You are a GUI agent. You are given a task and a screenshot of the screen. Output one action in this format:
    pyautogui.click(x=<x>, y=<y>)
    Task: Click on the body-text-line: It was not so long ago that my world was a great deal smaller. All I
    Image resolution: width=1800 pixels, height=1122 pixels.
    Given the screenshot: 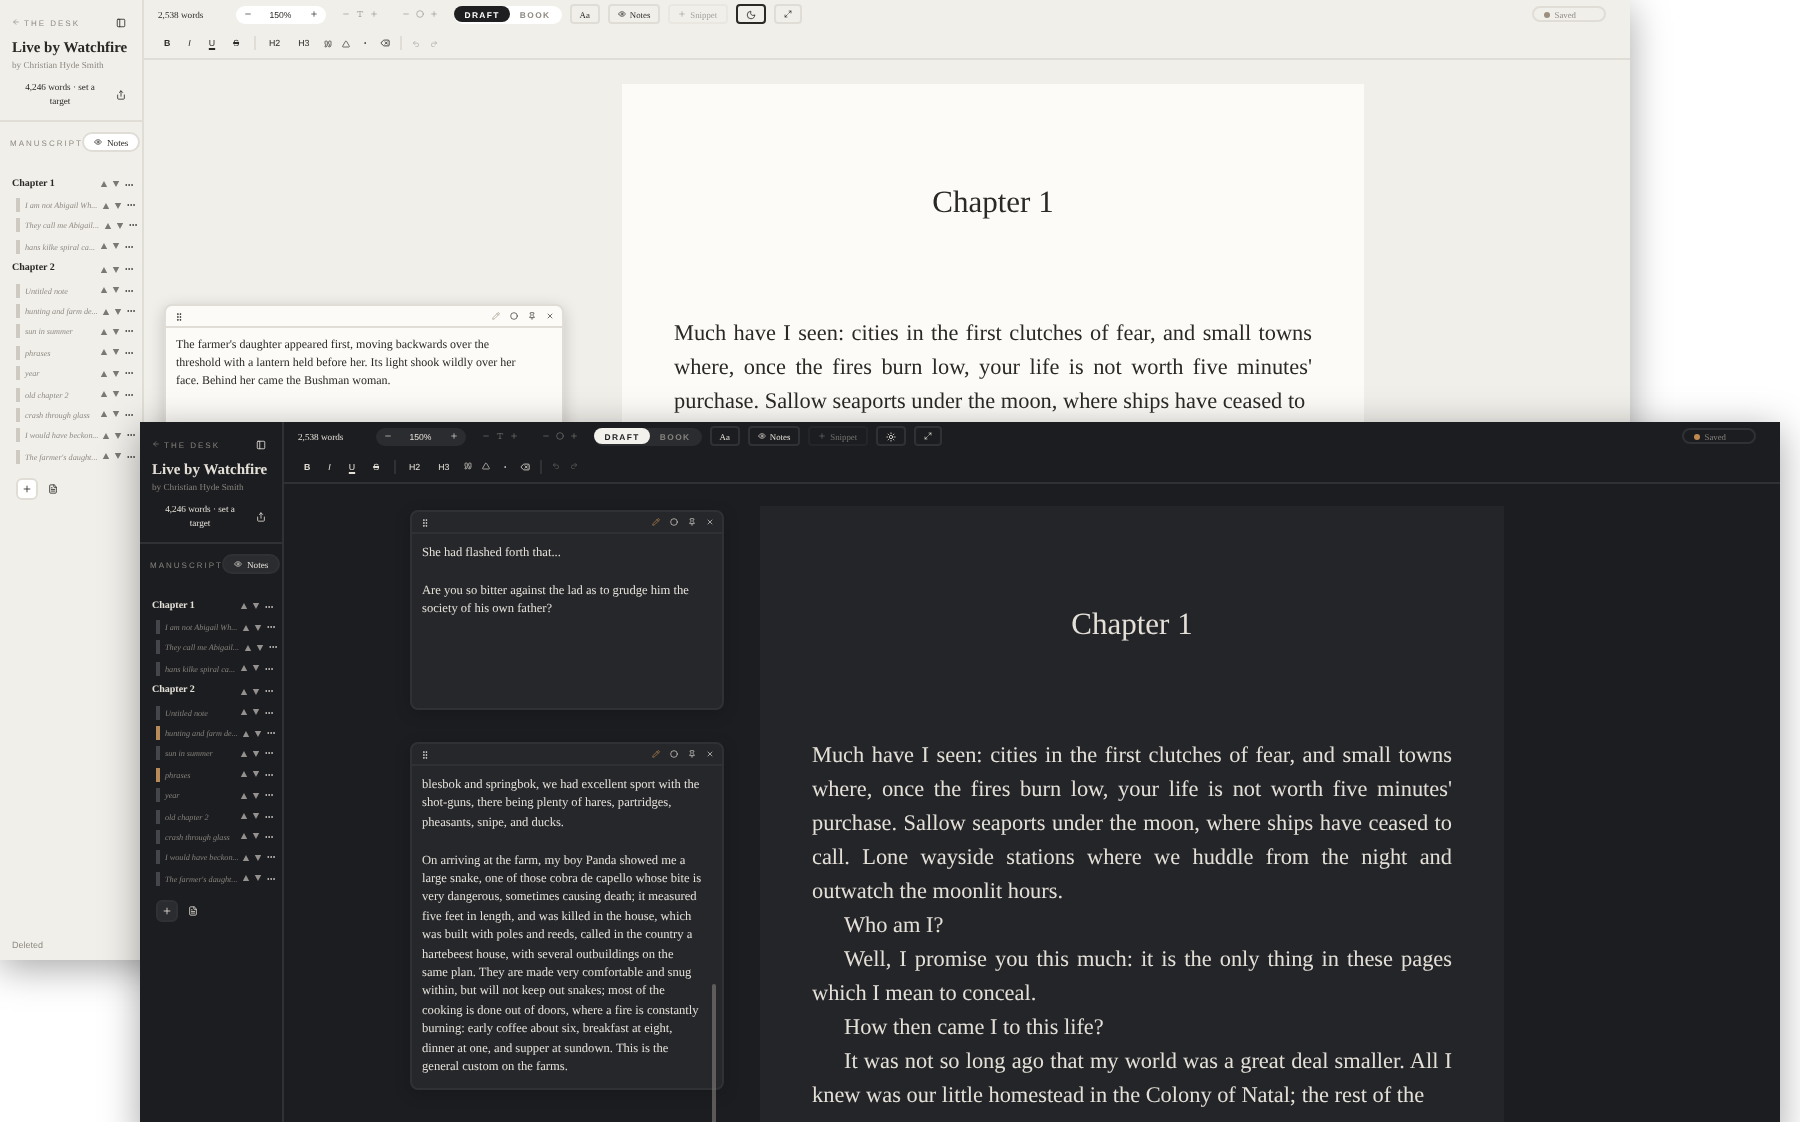 What is the action you would take?
    pyautogui.click(x=1147, y=1063)
    